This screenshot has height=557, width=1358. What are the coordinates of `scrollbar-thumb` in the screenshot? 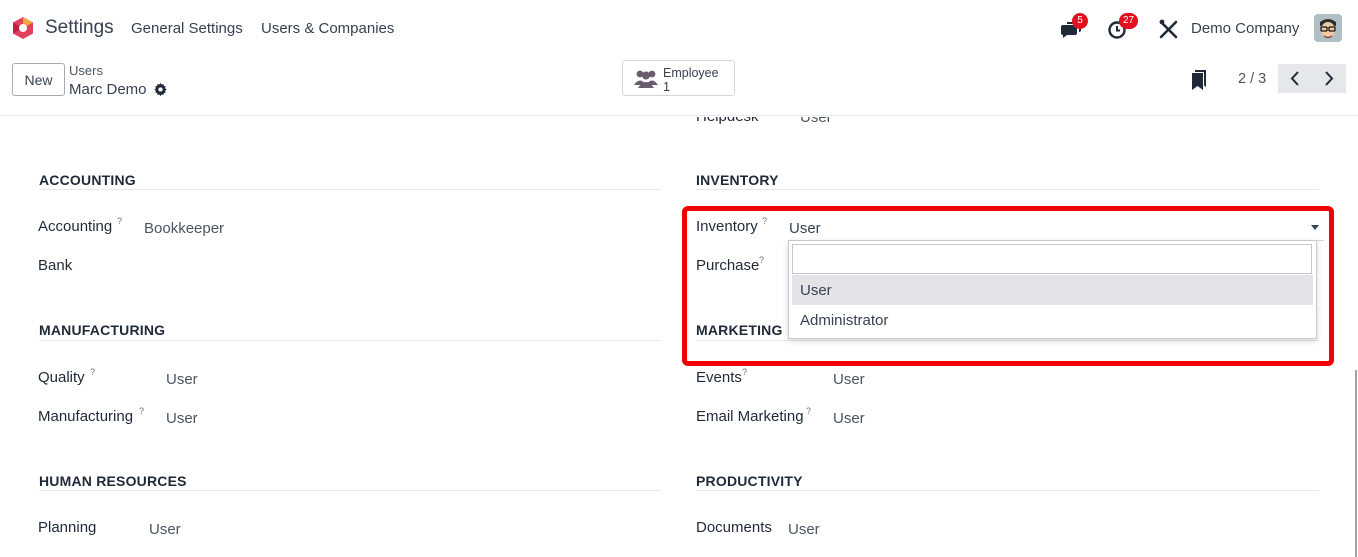 It's located at (1356, 463).